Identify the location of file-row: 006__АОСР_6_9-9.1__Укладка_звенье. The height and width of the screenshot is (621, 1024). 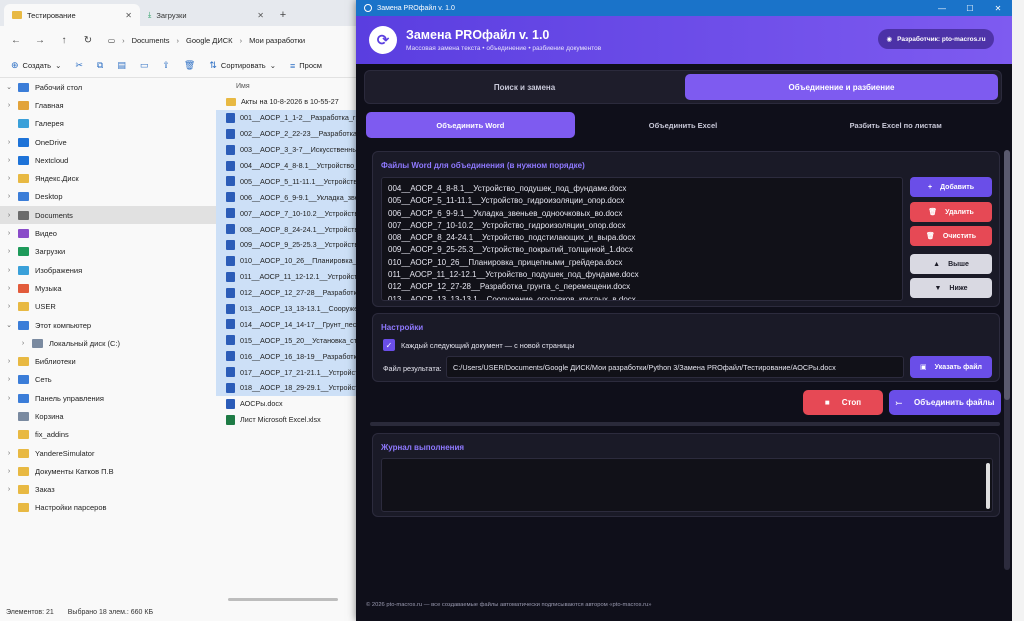
(286, 197).